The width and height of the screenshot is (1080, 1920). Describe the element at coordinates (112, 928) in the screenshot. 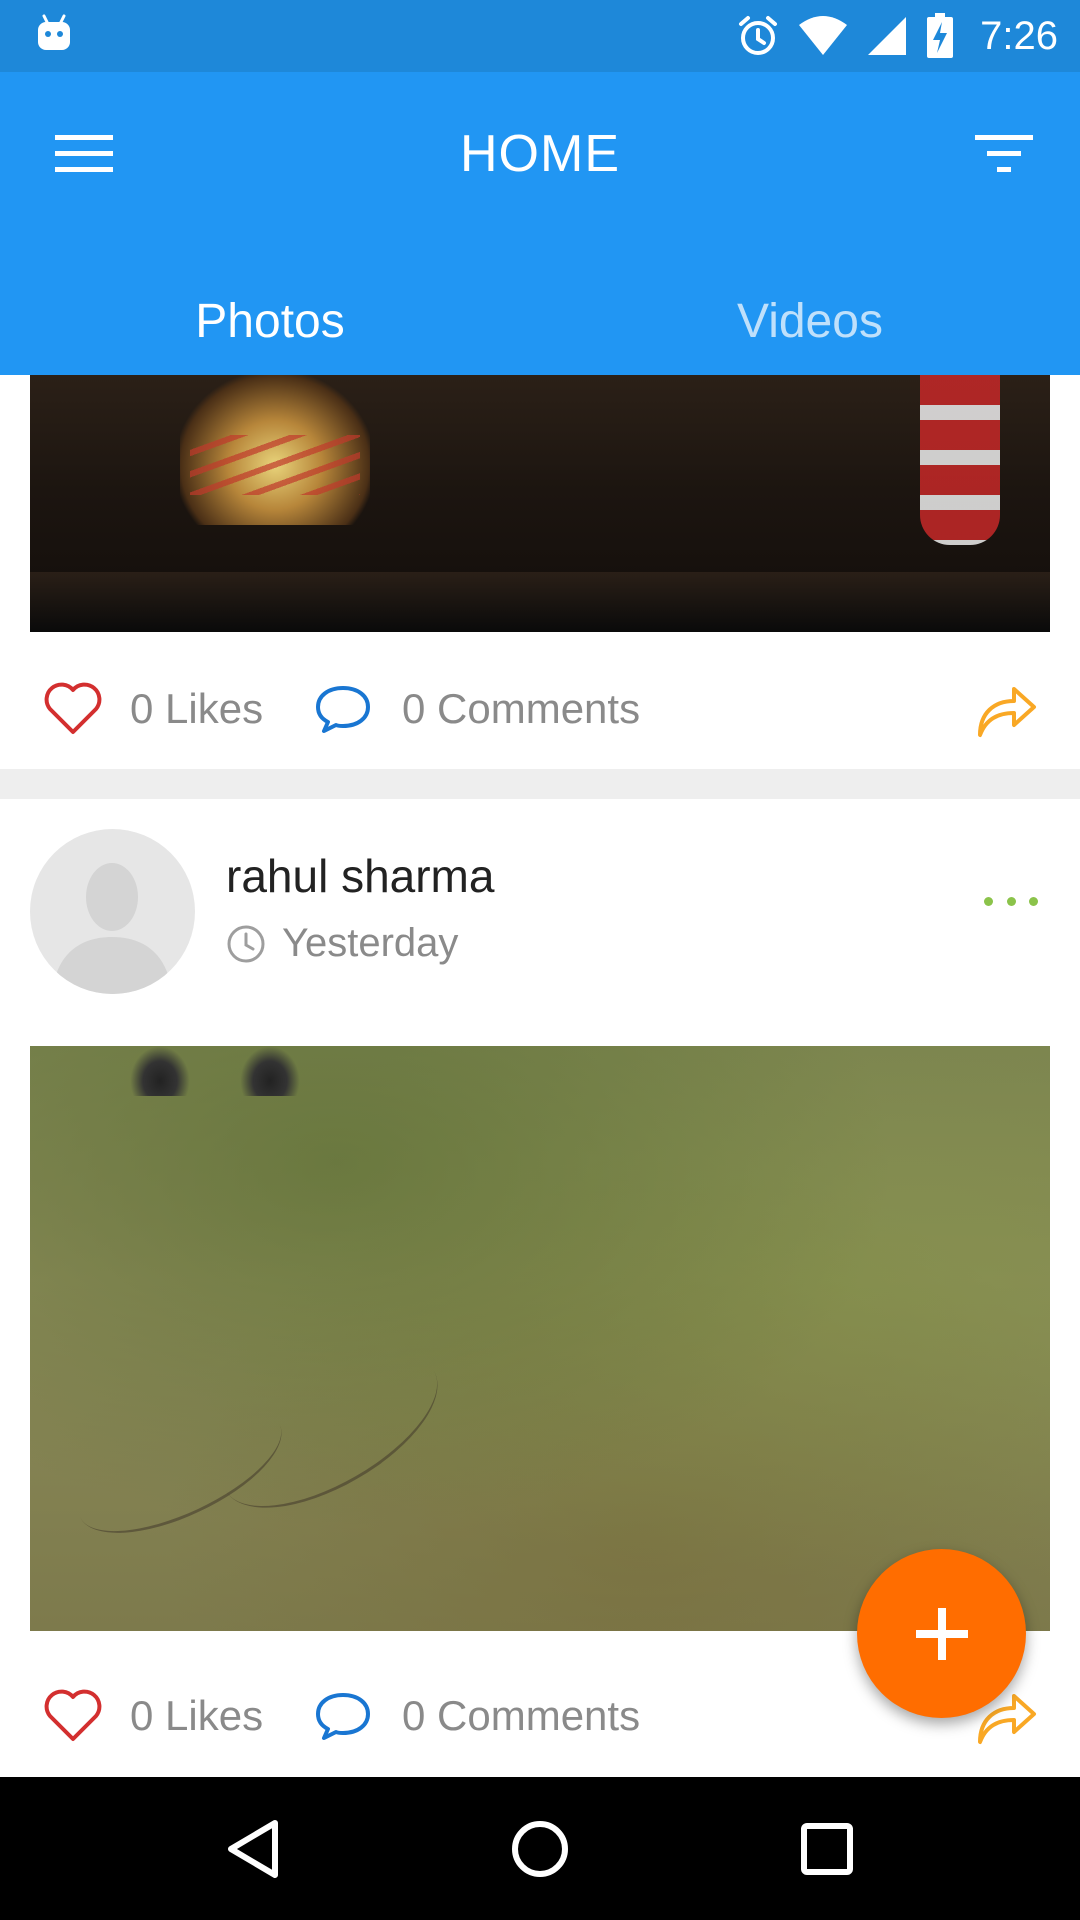

I see `default-avatar-icon` at that location.